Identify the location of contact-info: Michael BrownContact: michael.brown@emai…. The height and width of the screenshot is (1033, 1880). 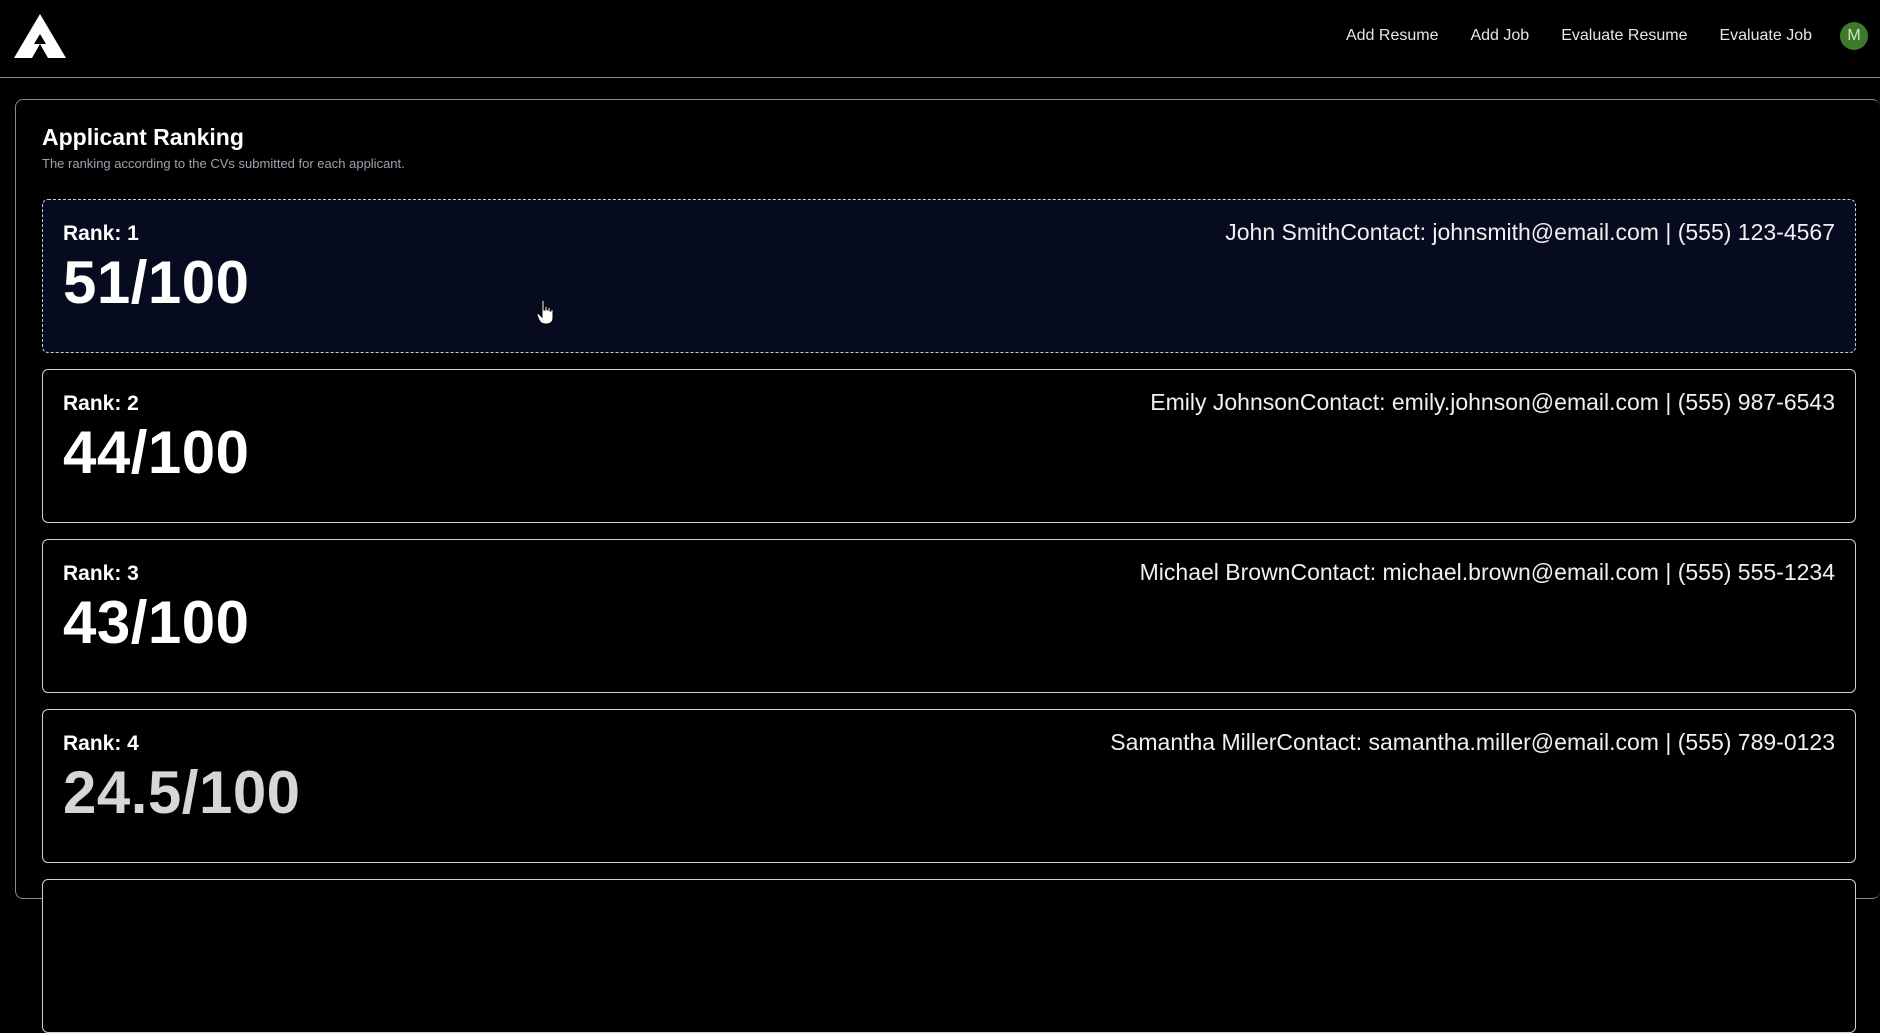
(1487, 572).